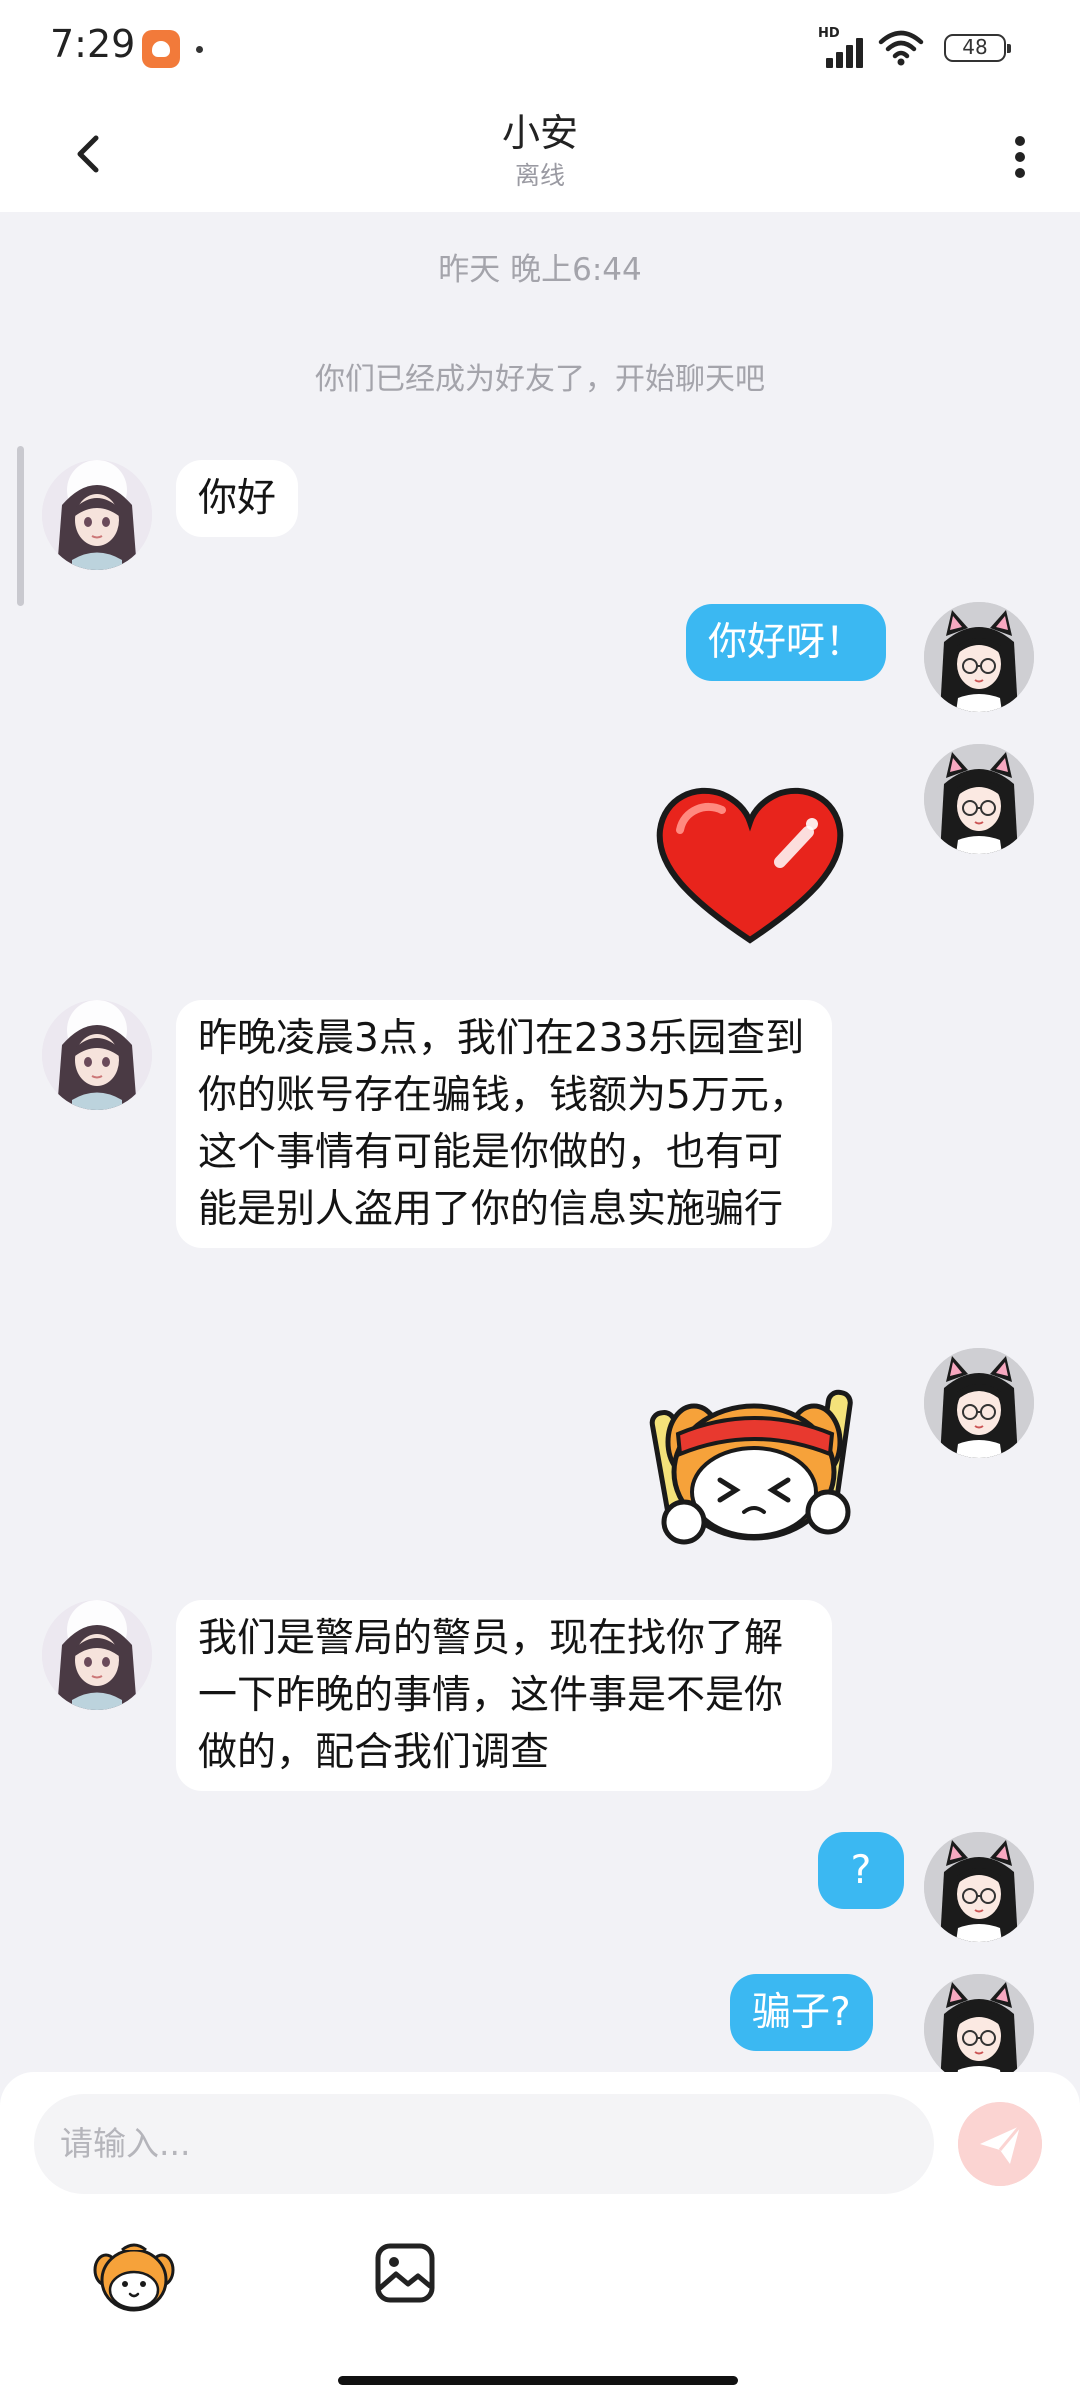 The height and width of the screenshot is (2400, 1080). Describe the element at coordinates (843, 47) in the screenshot. I see `signal-icon: HD` at that location.